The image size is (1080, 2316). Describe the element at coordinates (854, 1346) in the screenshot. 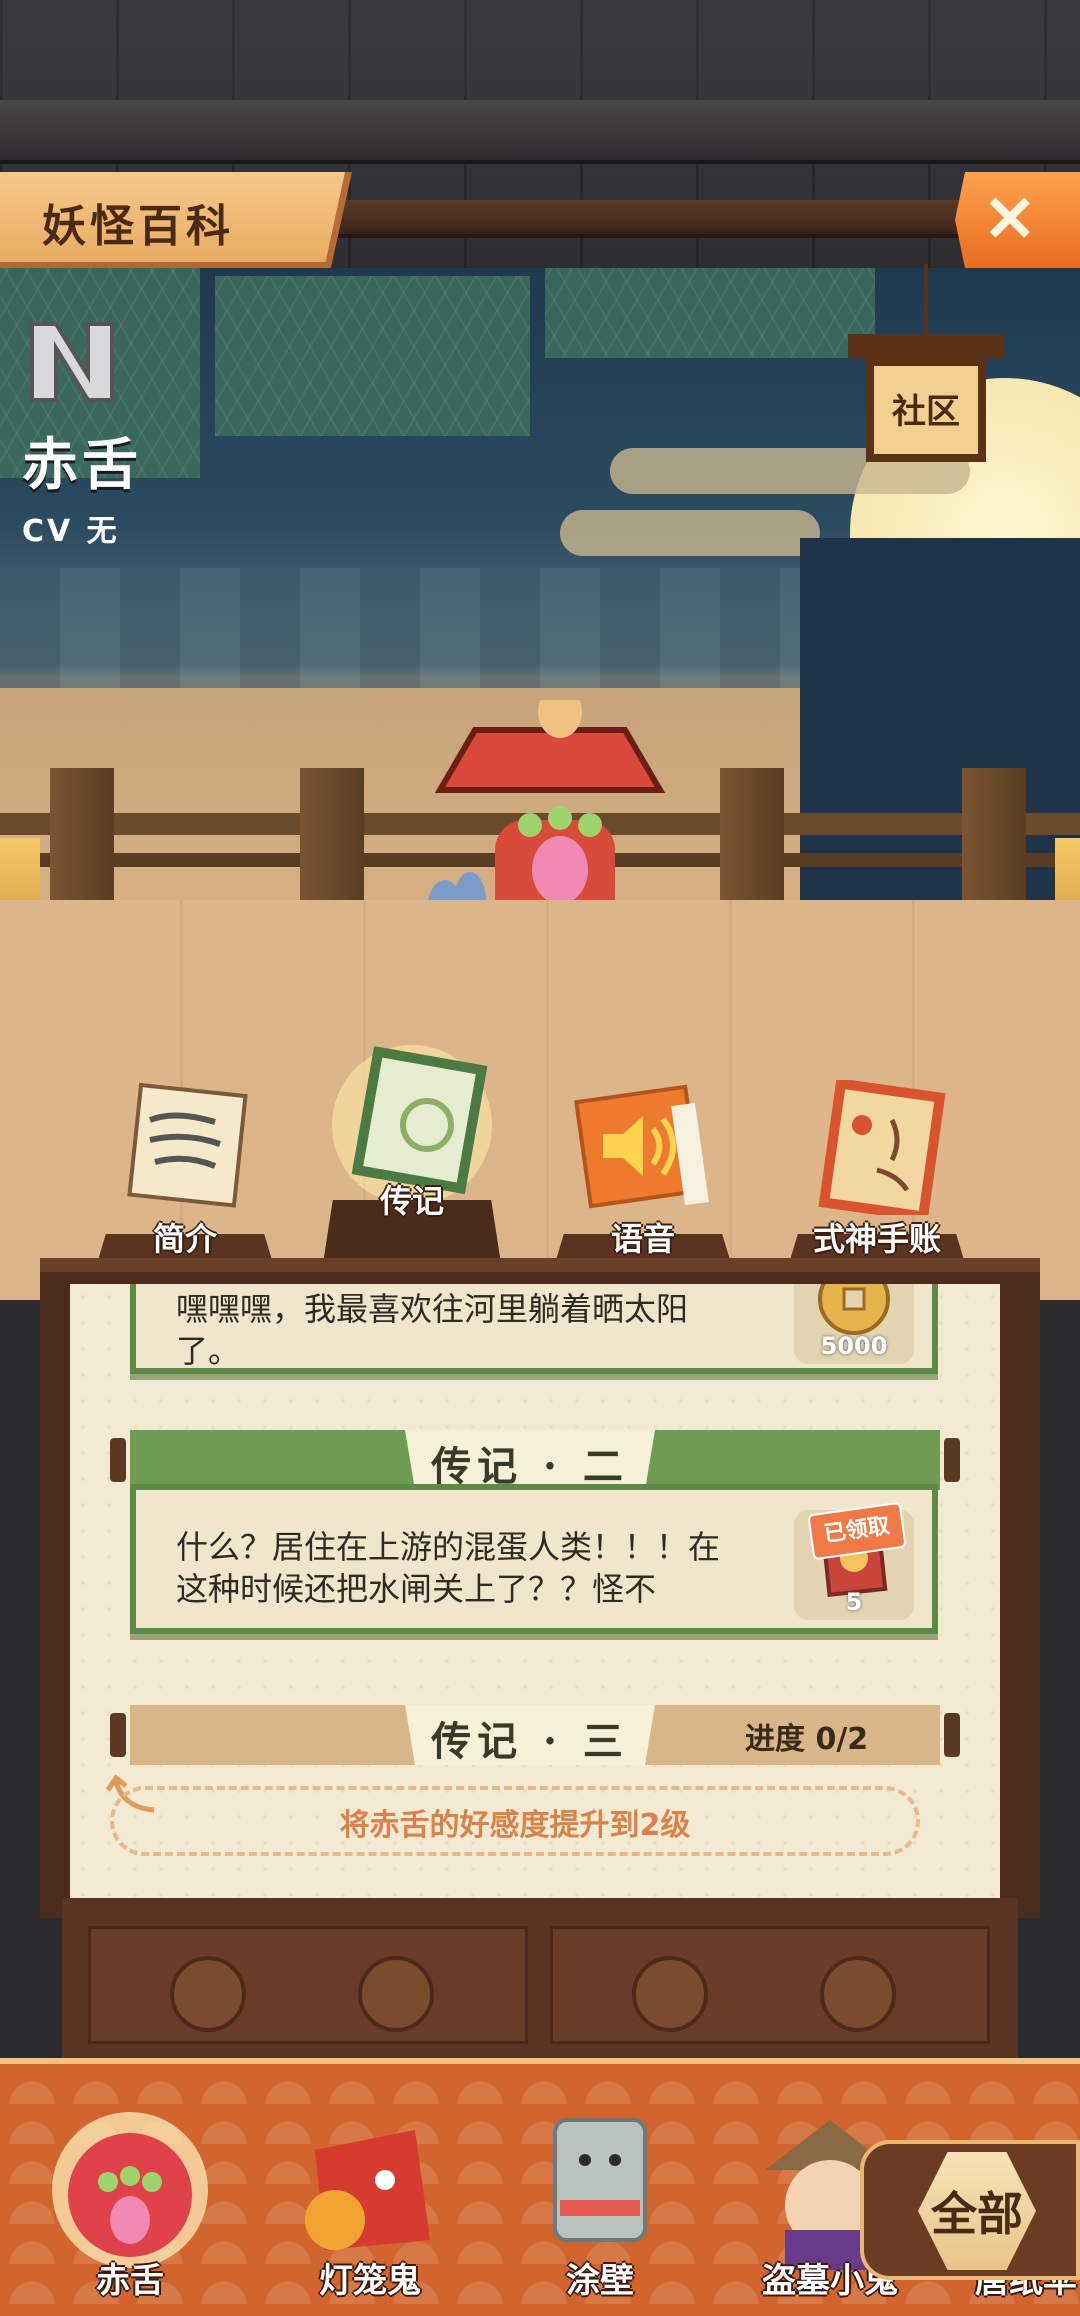

I see `reward-count: 5000` at that location.